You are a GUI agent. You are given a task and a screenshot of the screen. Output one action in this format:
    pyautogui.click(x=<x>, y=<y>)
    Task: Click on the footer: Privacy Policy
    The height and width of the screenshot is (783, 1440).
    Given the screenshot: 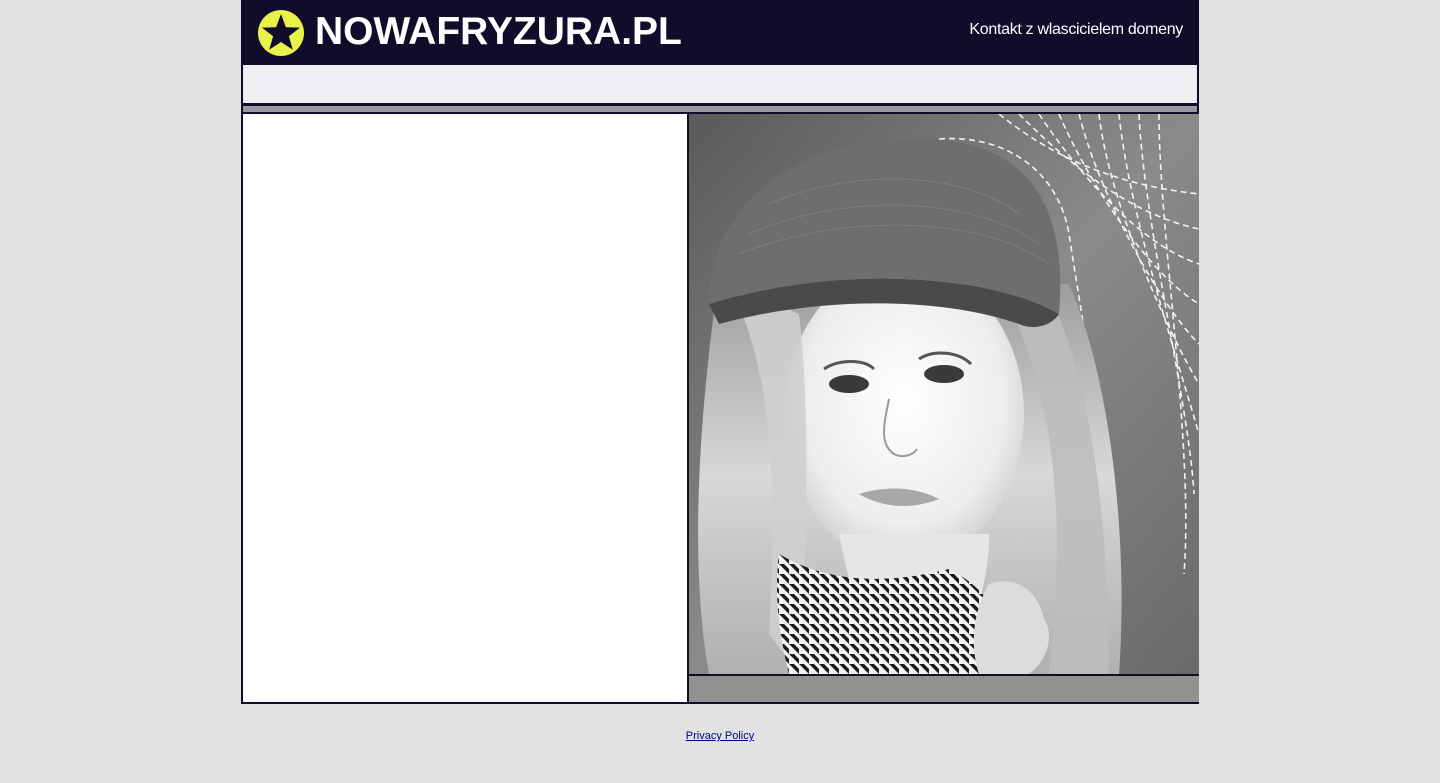 What is the action you would take?
    pyautogui.click(x=720, y=735)
    